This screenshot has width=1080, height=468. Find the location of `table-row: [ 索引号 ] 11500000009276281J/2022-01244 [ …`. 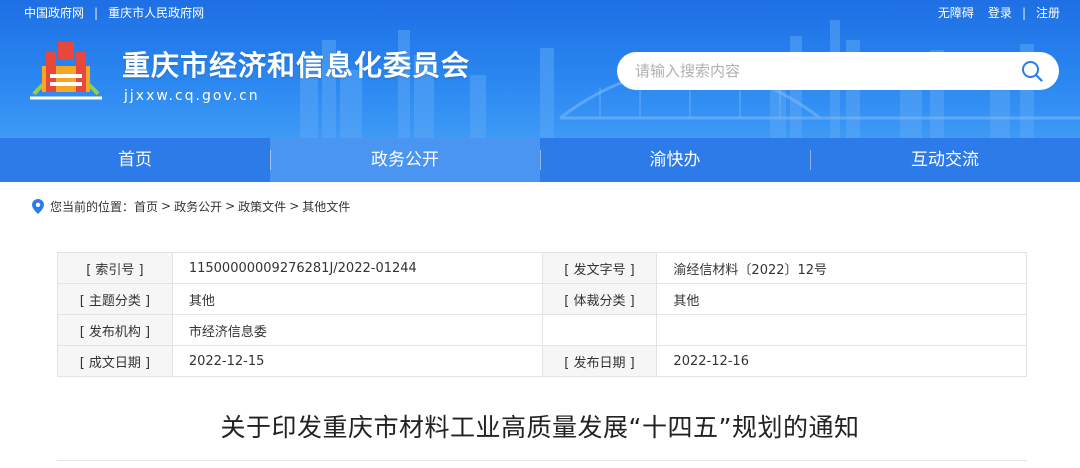

table-row: [ 索引号 ] 11500000009276281J/2022-01244 [ … is located at coordinates (542, 268).